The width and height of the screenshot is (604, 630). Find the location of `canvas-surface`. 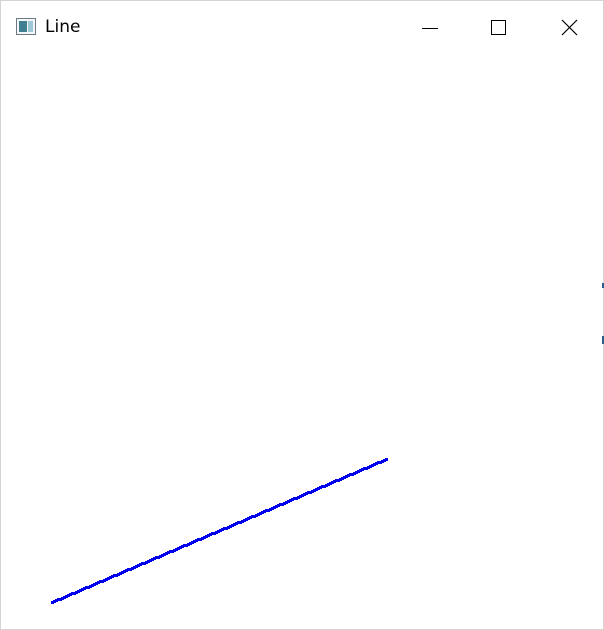

canvas-surface is located at coordinates (219, 531).